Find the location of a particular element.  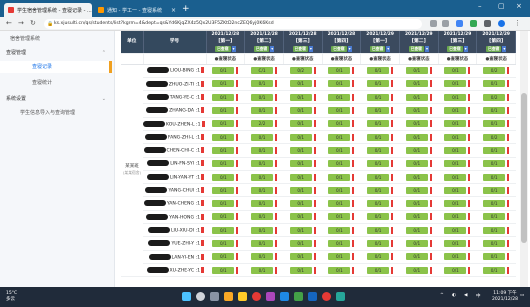

volume-icon: ◀ is located at coordinates (465, 295).